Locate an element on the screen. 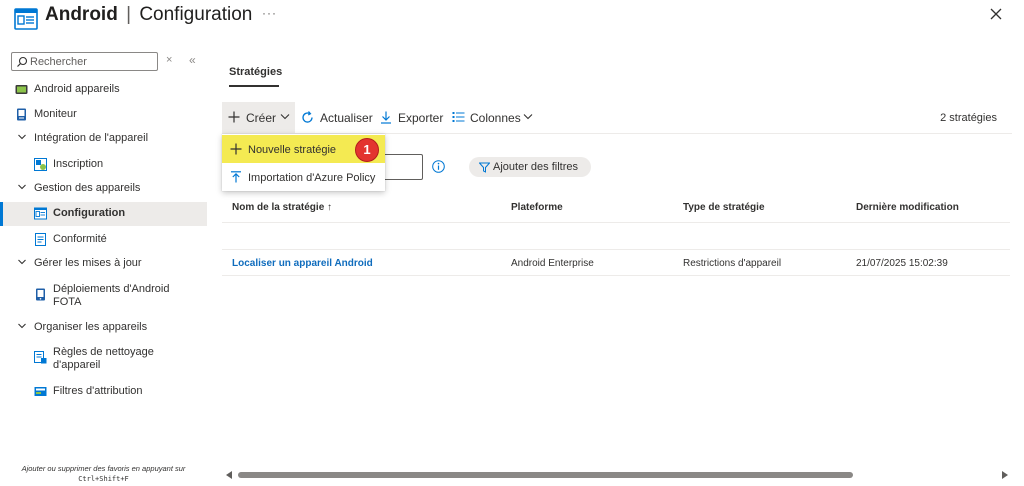 Image resolution: width=1024 pixels, height=486 pixels. device-icon is located at coordinates (21, 89).